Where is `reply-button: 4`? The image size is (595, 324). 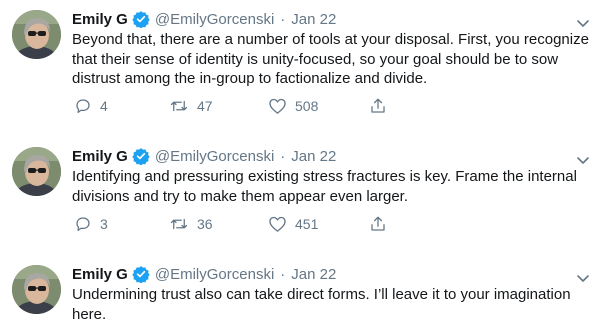 reply-button: 4 is located at coordinates (91, 106).